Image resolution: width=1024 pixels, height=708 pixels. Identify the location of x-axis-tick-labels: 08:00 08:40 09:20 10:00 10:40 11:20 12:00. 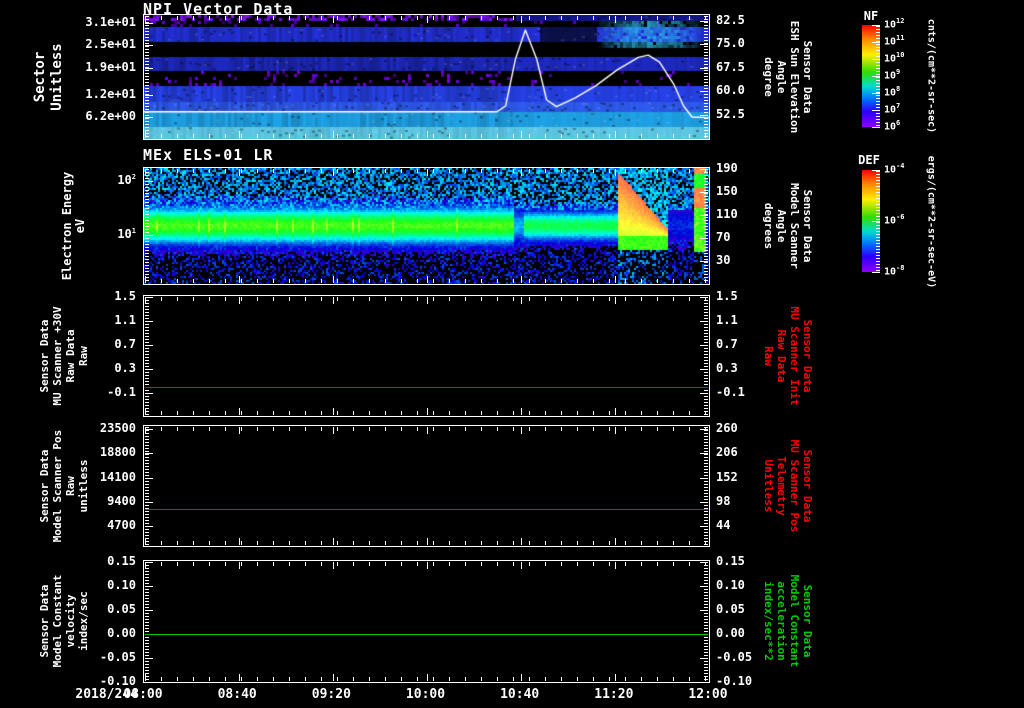
(512, 696).